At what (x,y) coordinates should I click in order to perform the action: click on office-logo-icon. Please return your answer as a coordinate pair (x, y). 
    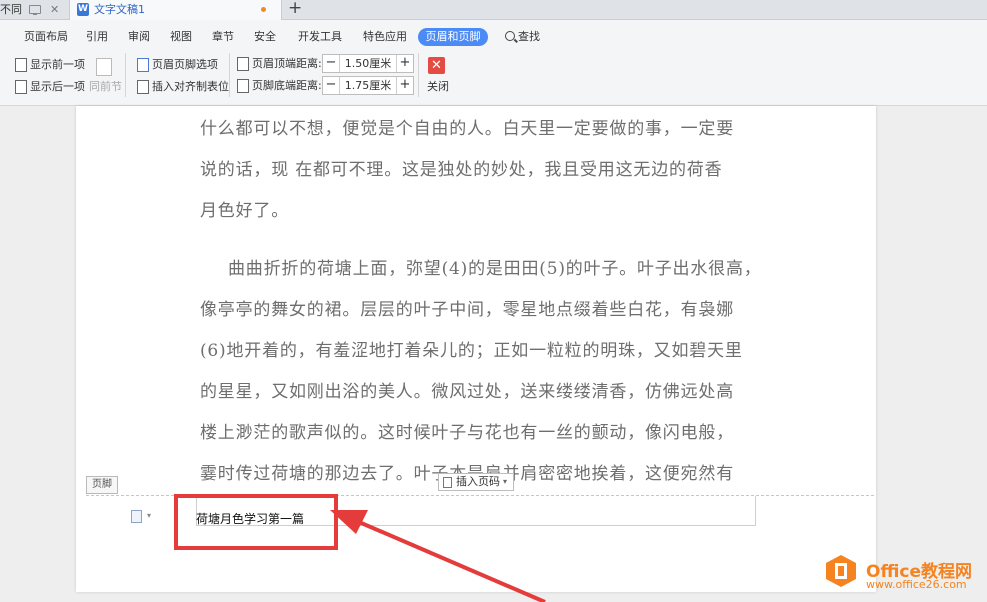
    Looking at the image, I should click on (841, 571).